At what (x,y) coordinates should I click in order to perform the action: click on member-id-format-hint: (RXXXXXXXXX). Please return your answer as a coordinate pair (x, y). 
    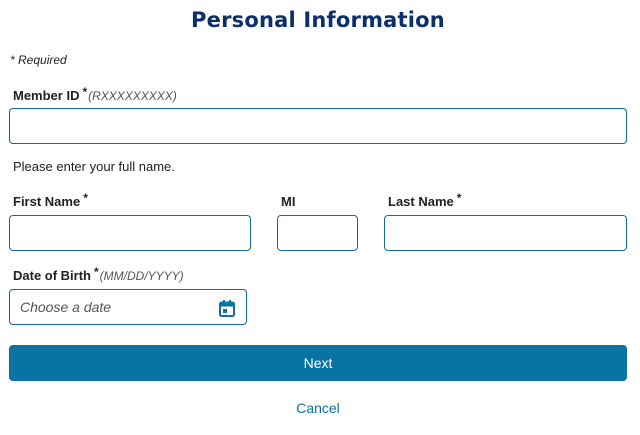
    Looking at the image, I should click on (132, 96).